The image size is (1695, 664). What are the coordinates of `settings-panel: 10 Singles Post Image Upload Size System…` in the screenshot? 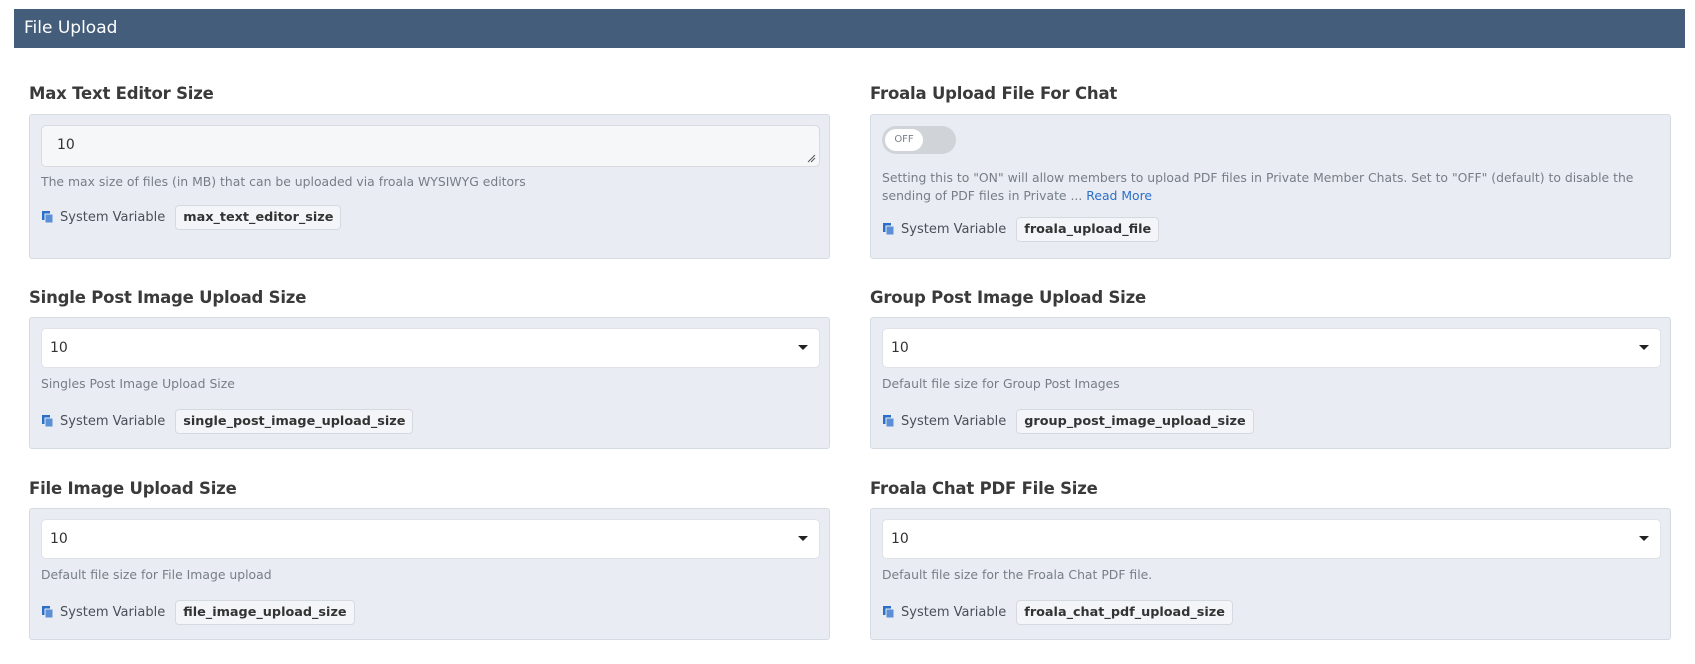 It's located at (429, 383).